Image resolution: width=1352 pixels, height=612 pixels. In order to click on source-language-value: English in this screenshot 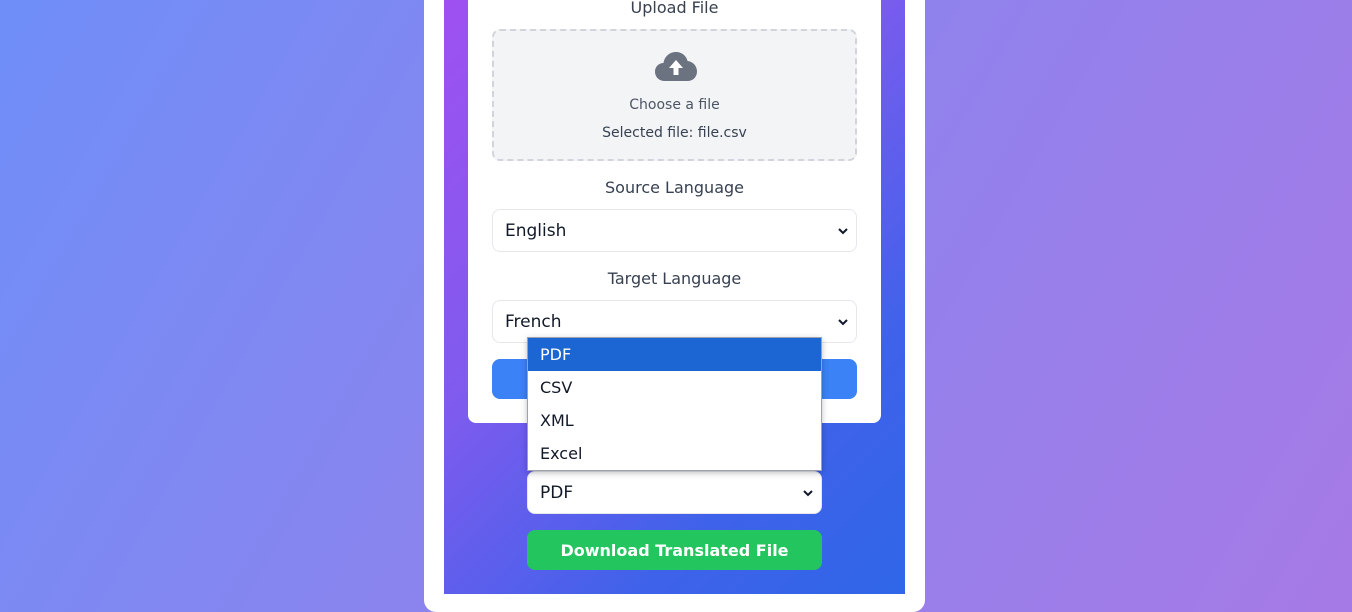, I will do `click(536, 230)`.